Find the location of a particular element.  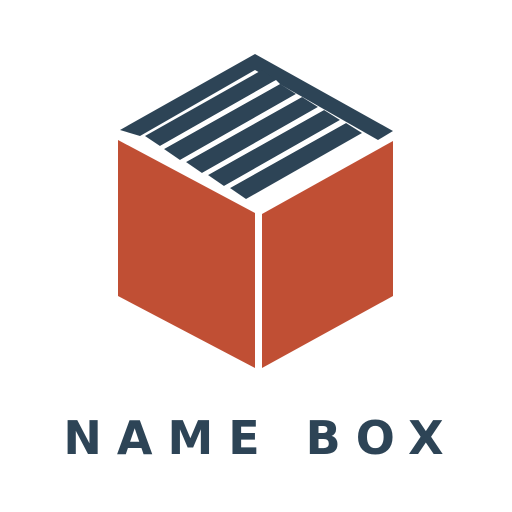

brand-wordmark: NAME BOX is located at coordinates (256, 438).